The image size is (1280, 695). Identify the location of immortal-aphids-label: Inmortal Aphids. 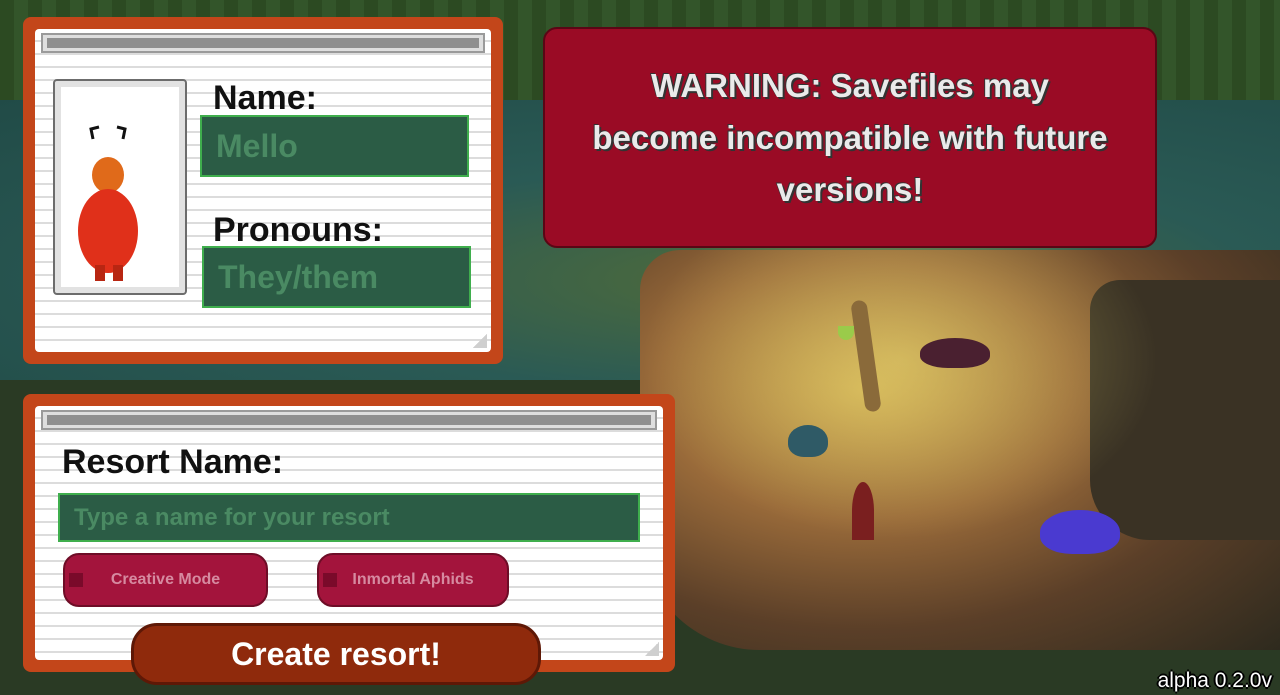
(413, 579).